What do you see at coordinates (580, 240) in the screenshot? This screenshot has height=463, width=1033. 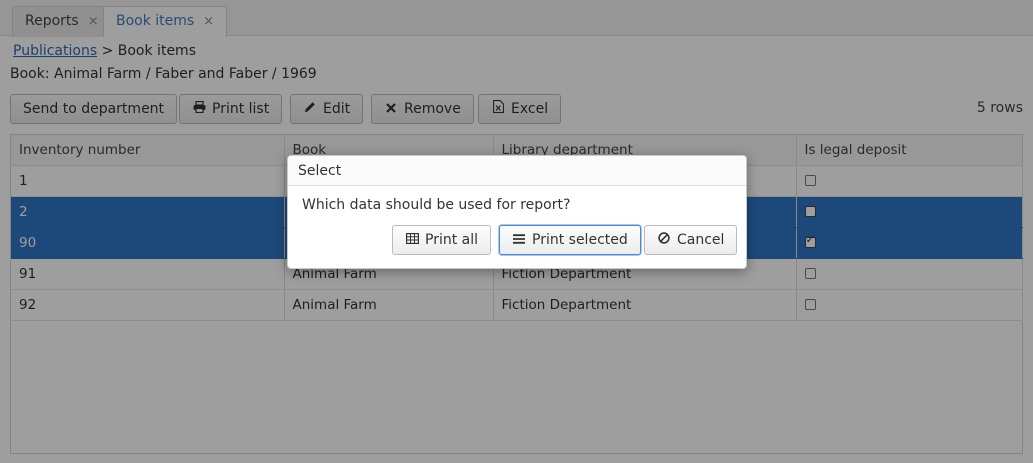 I see `print-selected-label: Print selected` at bounding box center [580, 240].